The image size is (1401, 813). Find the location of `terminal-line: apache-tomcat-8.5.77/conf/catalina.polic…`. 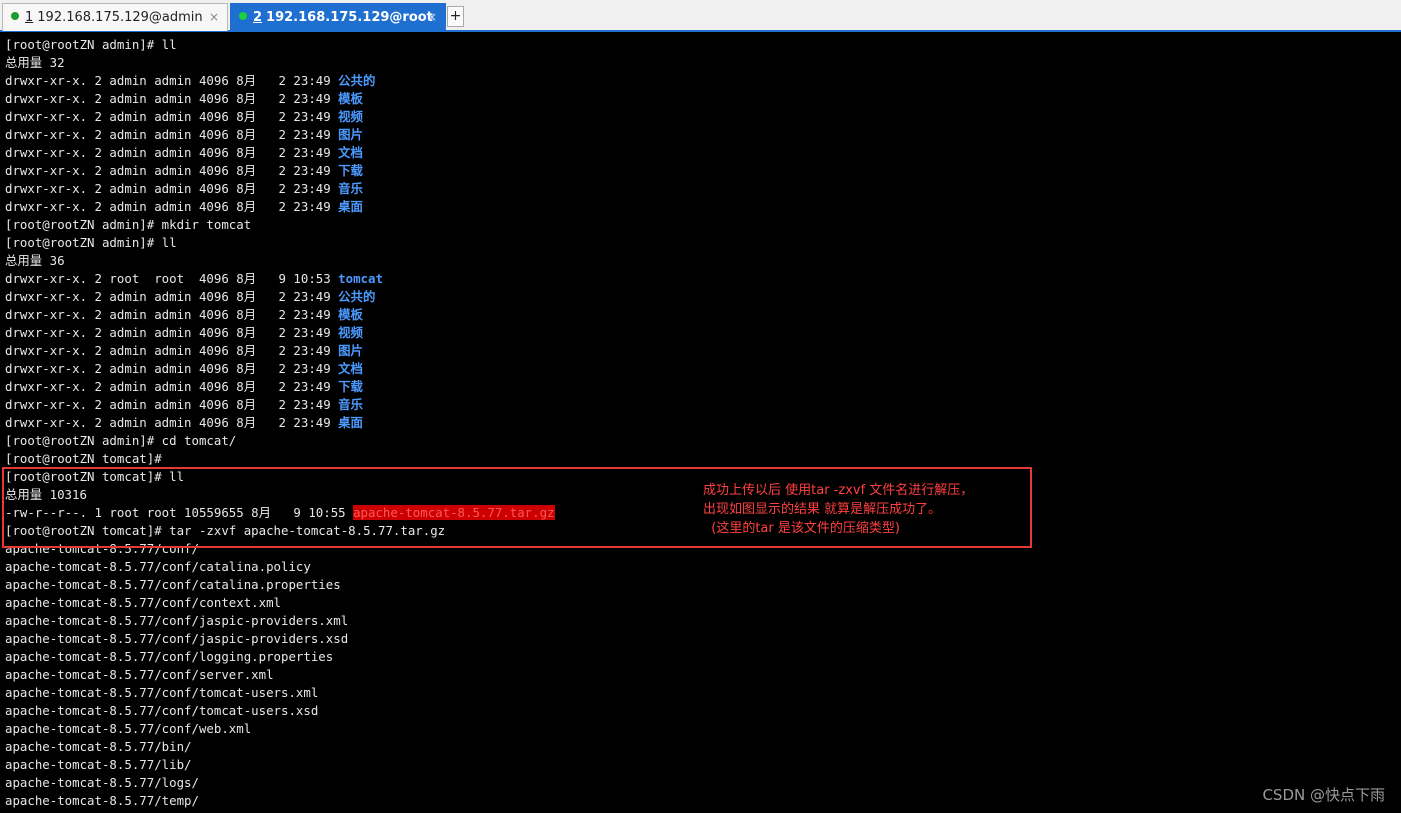

terminal-line: apache-tomcat-8.5.77/conf/catalina.polic… is located at coordinates (703, 567).